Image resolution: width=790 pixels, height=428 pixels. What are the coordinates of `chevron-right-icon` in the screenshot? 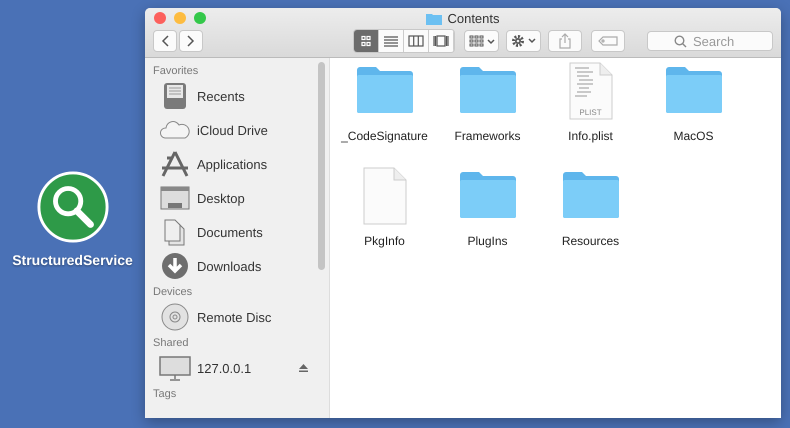 It's located at (191, 41).